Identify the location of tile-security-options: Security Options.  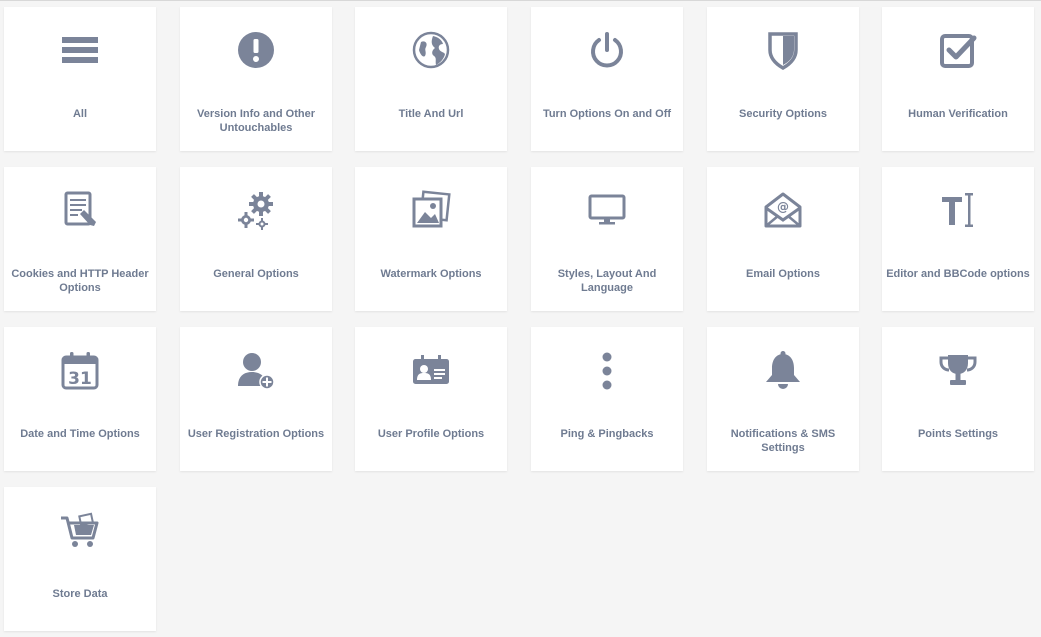
(783, 79).